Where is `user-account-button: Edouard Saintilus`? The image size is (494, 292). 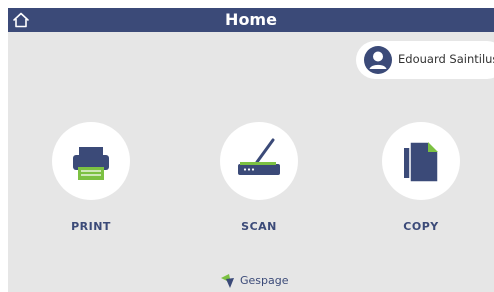 user-account-button: Edouard Saintilus is located at coordinates (425, 60).